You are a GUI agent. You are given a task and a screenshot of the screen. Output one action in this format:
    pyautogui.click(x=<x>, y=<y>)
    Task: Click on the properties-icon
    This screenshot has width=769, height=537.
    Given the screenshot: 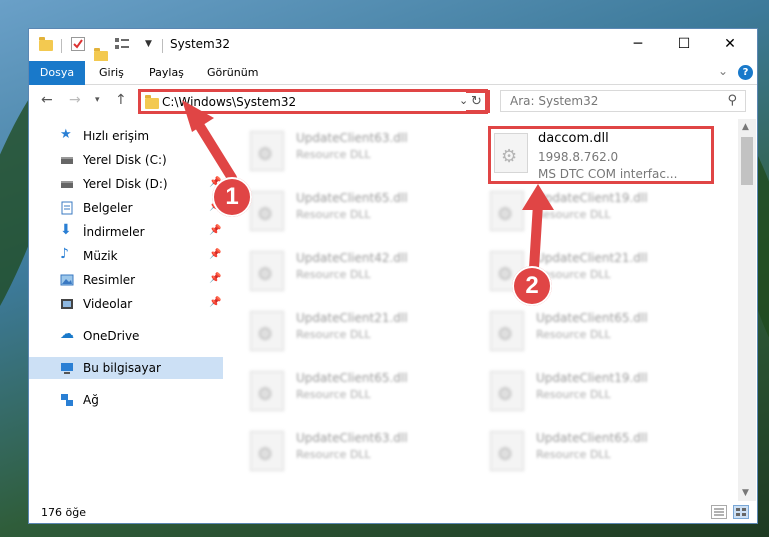 What is the action you would take?
    pyautogui.click(x=78, y=44)
    